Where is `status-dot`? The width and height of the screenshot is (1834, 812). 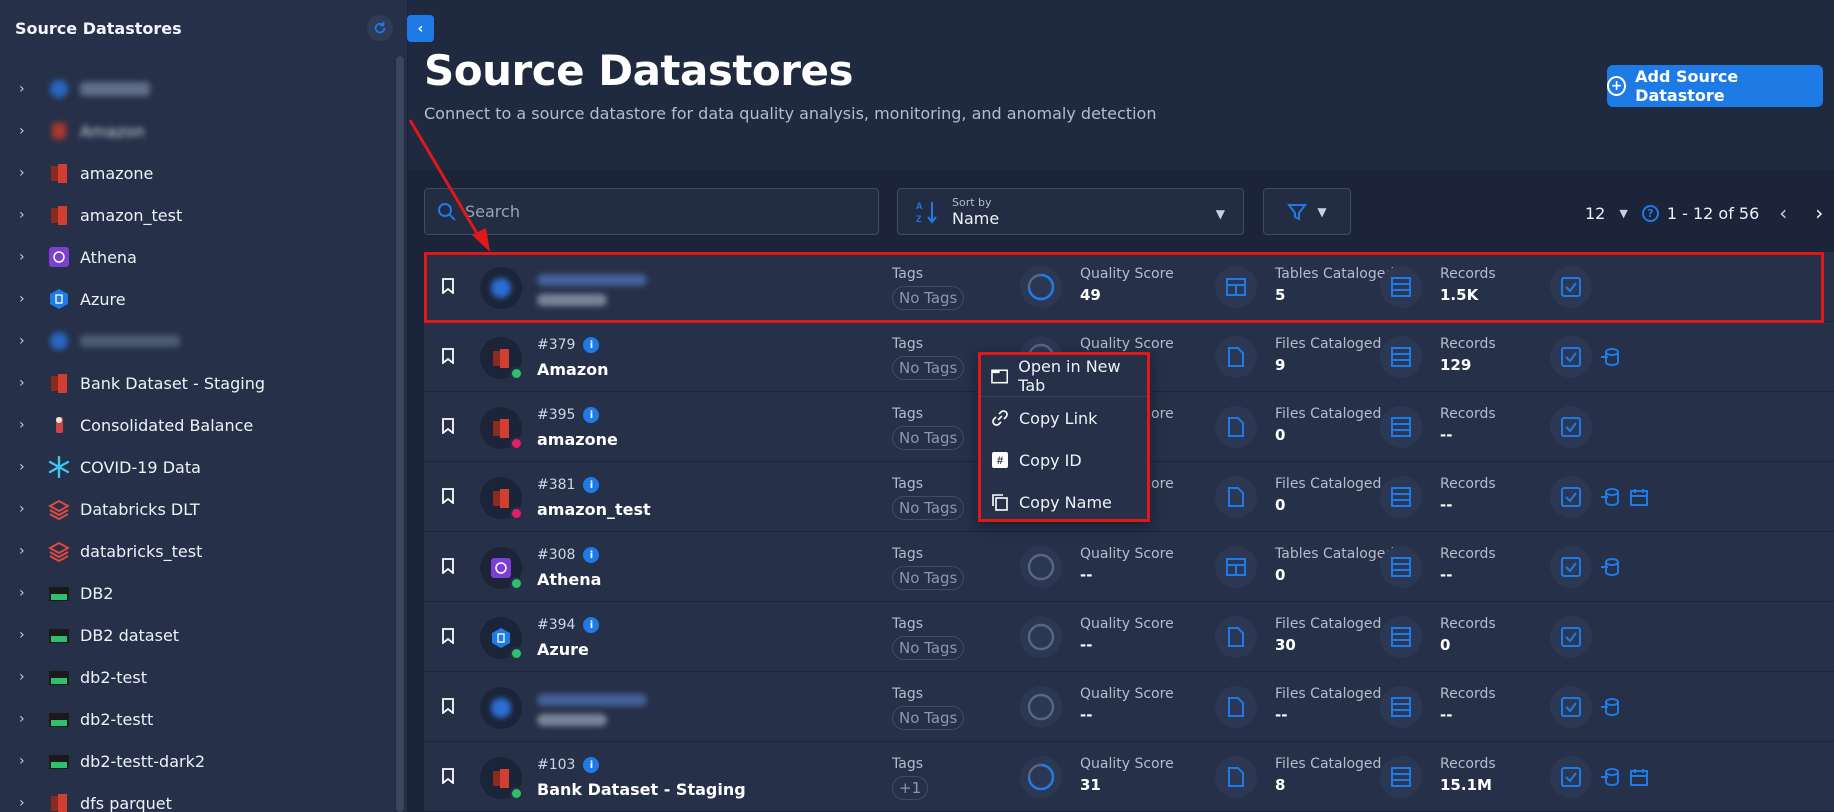
status-dot is located at coordinates (516, 653).